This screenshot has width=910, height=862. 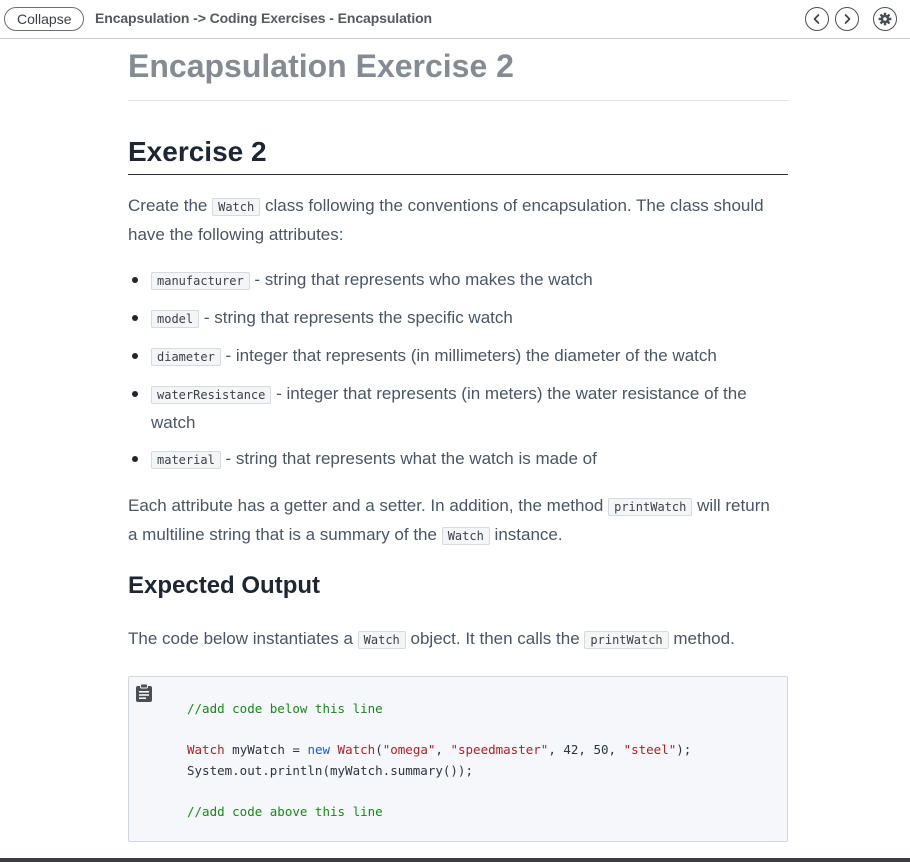 What do you see at coordinates (186, 357) in the screenshot?
I see `inline-code: diameter` at bounding box center [186, 357].